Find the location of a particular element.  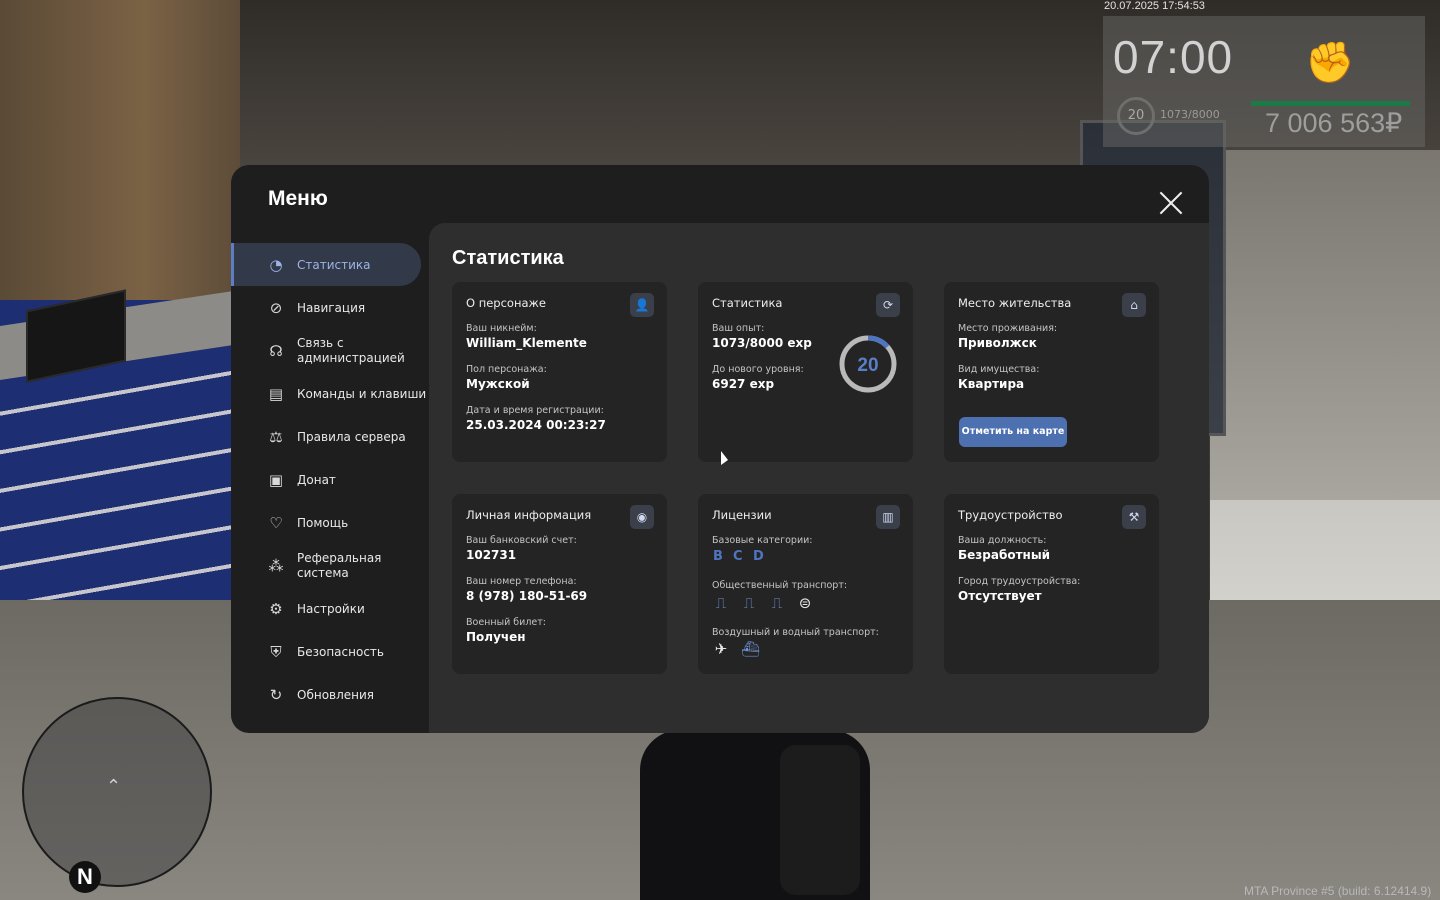

heart-hand-icon: ♡ is located at coordinates (276, 522).